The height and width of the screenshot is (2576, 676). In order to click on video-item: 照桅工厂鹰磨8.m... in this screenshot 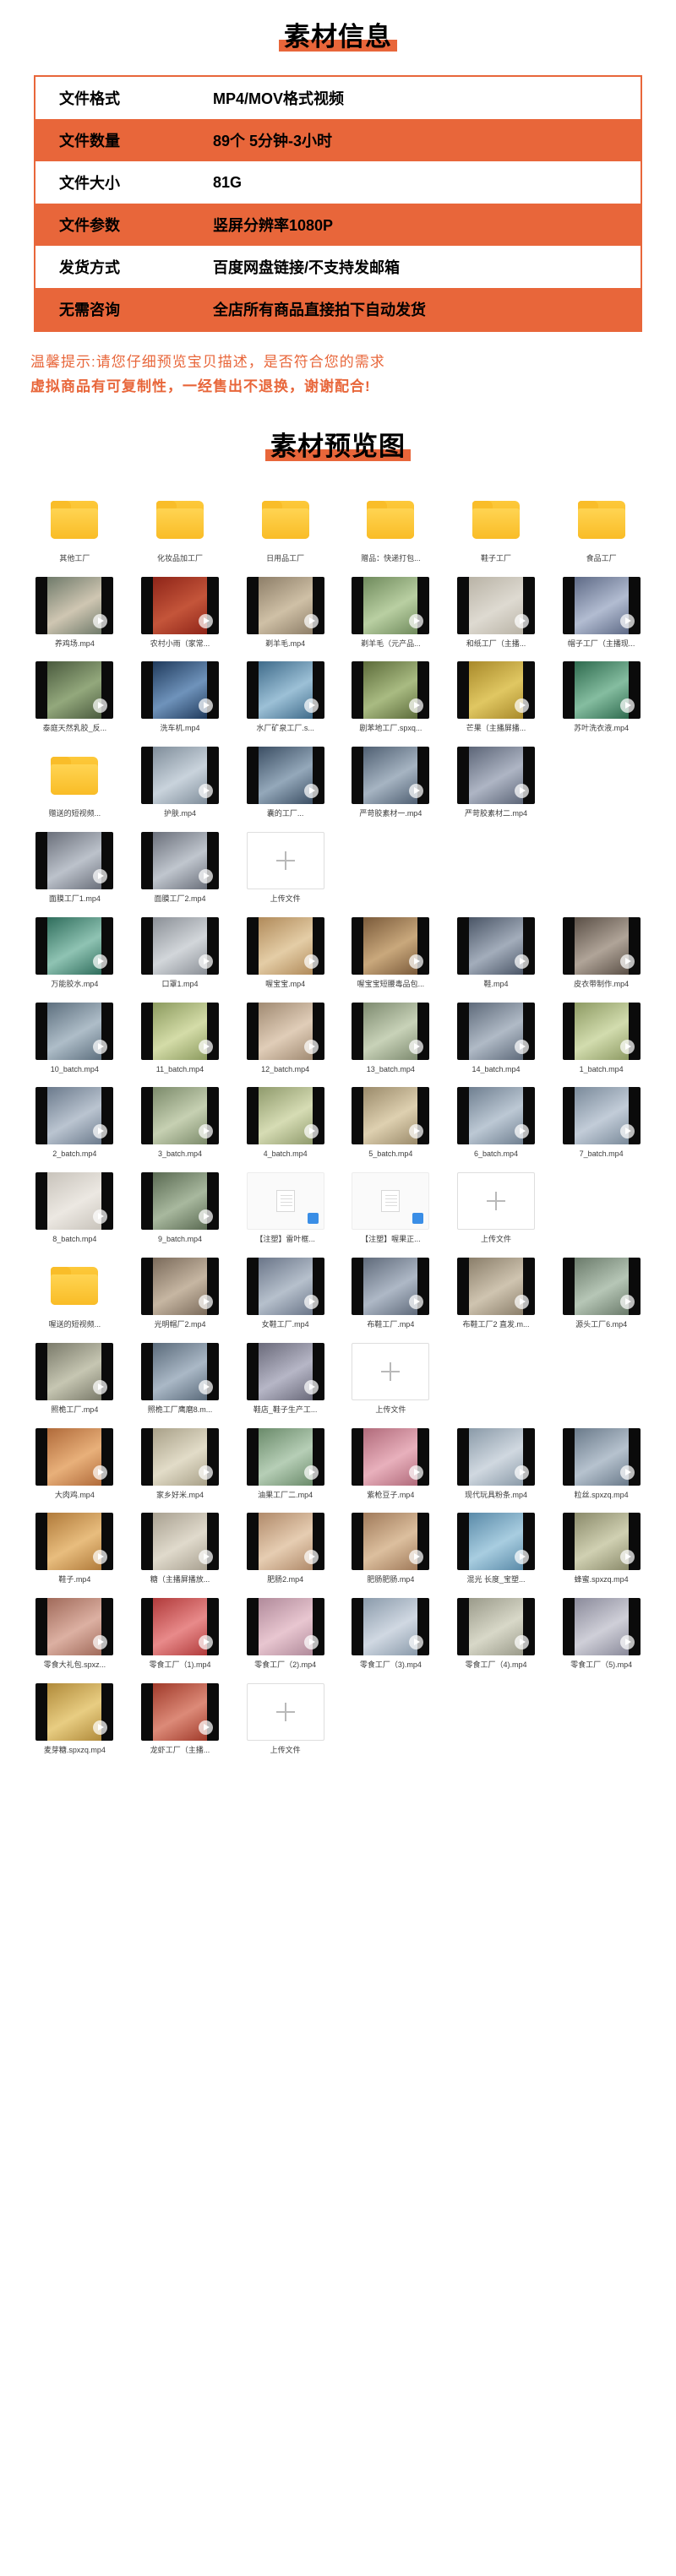, I will do `click(180, 1376)`.